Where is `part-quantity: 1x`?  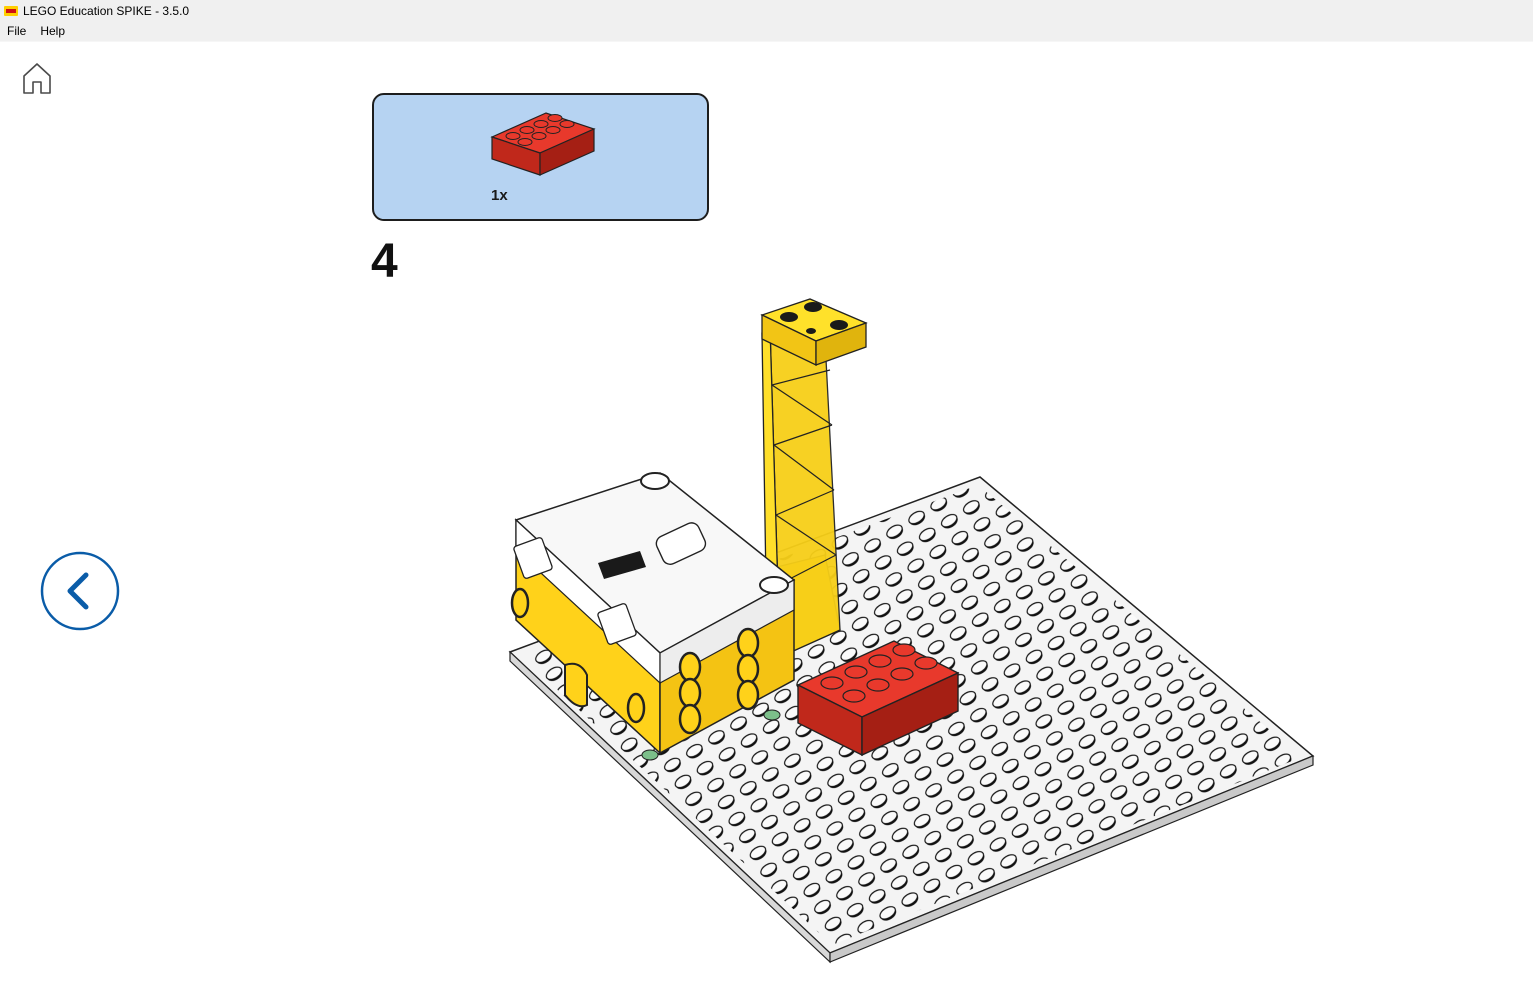 part-quantity: 1x is located at coordinates (499, 195).